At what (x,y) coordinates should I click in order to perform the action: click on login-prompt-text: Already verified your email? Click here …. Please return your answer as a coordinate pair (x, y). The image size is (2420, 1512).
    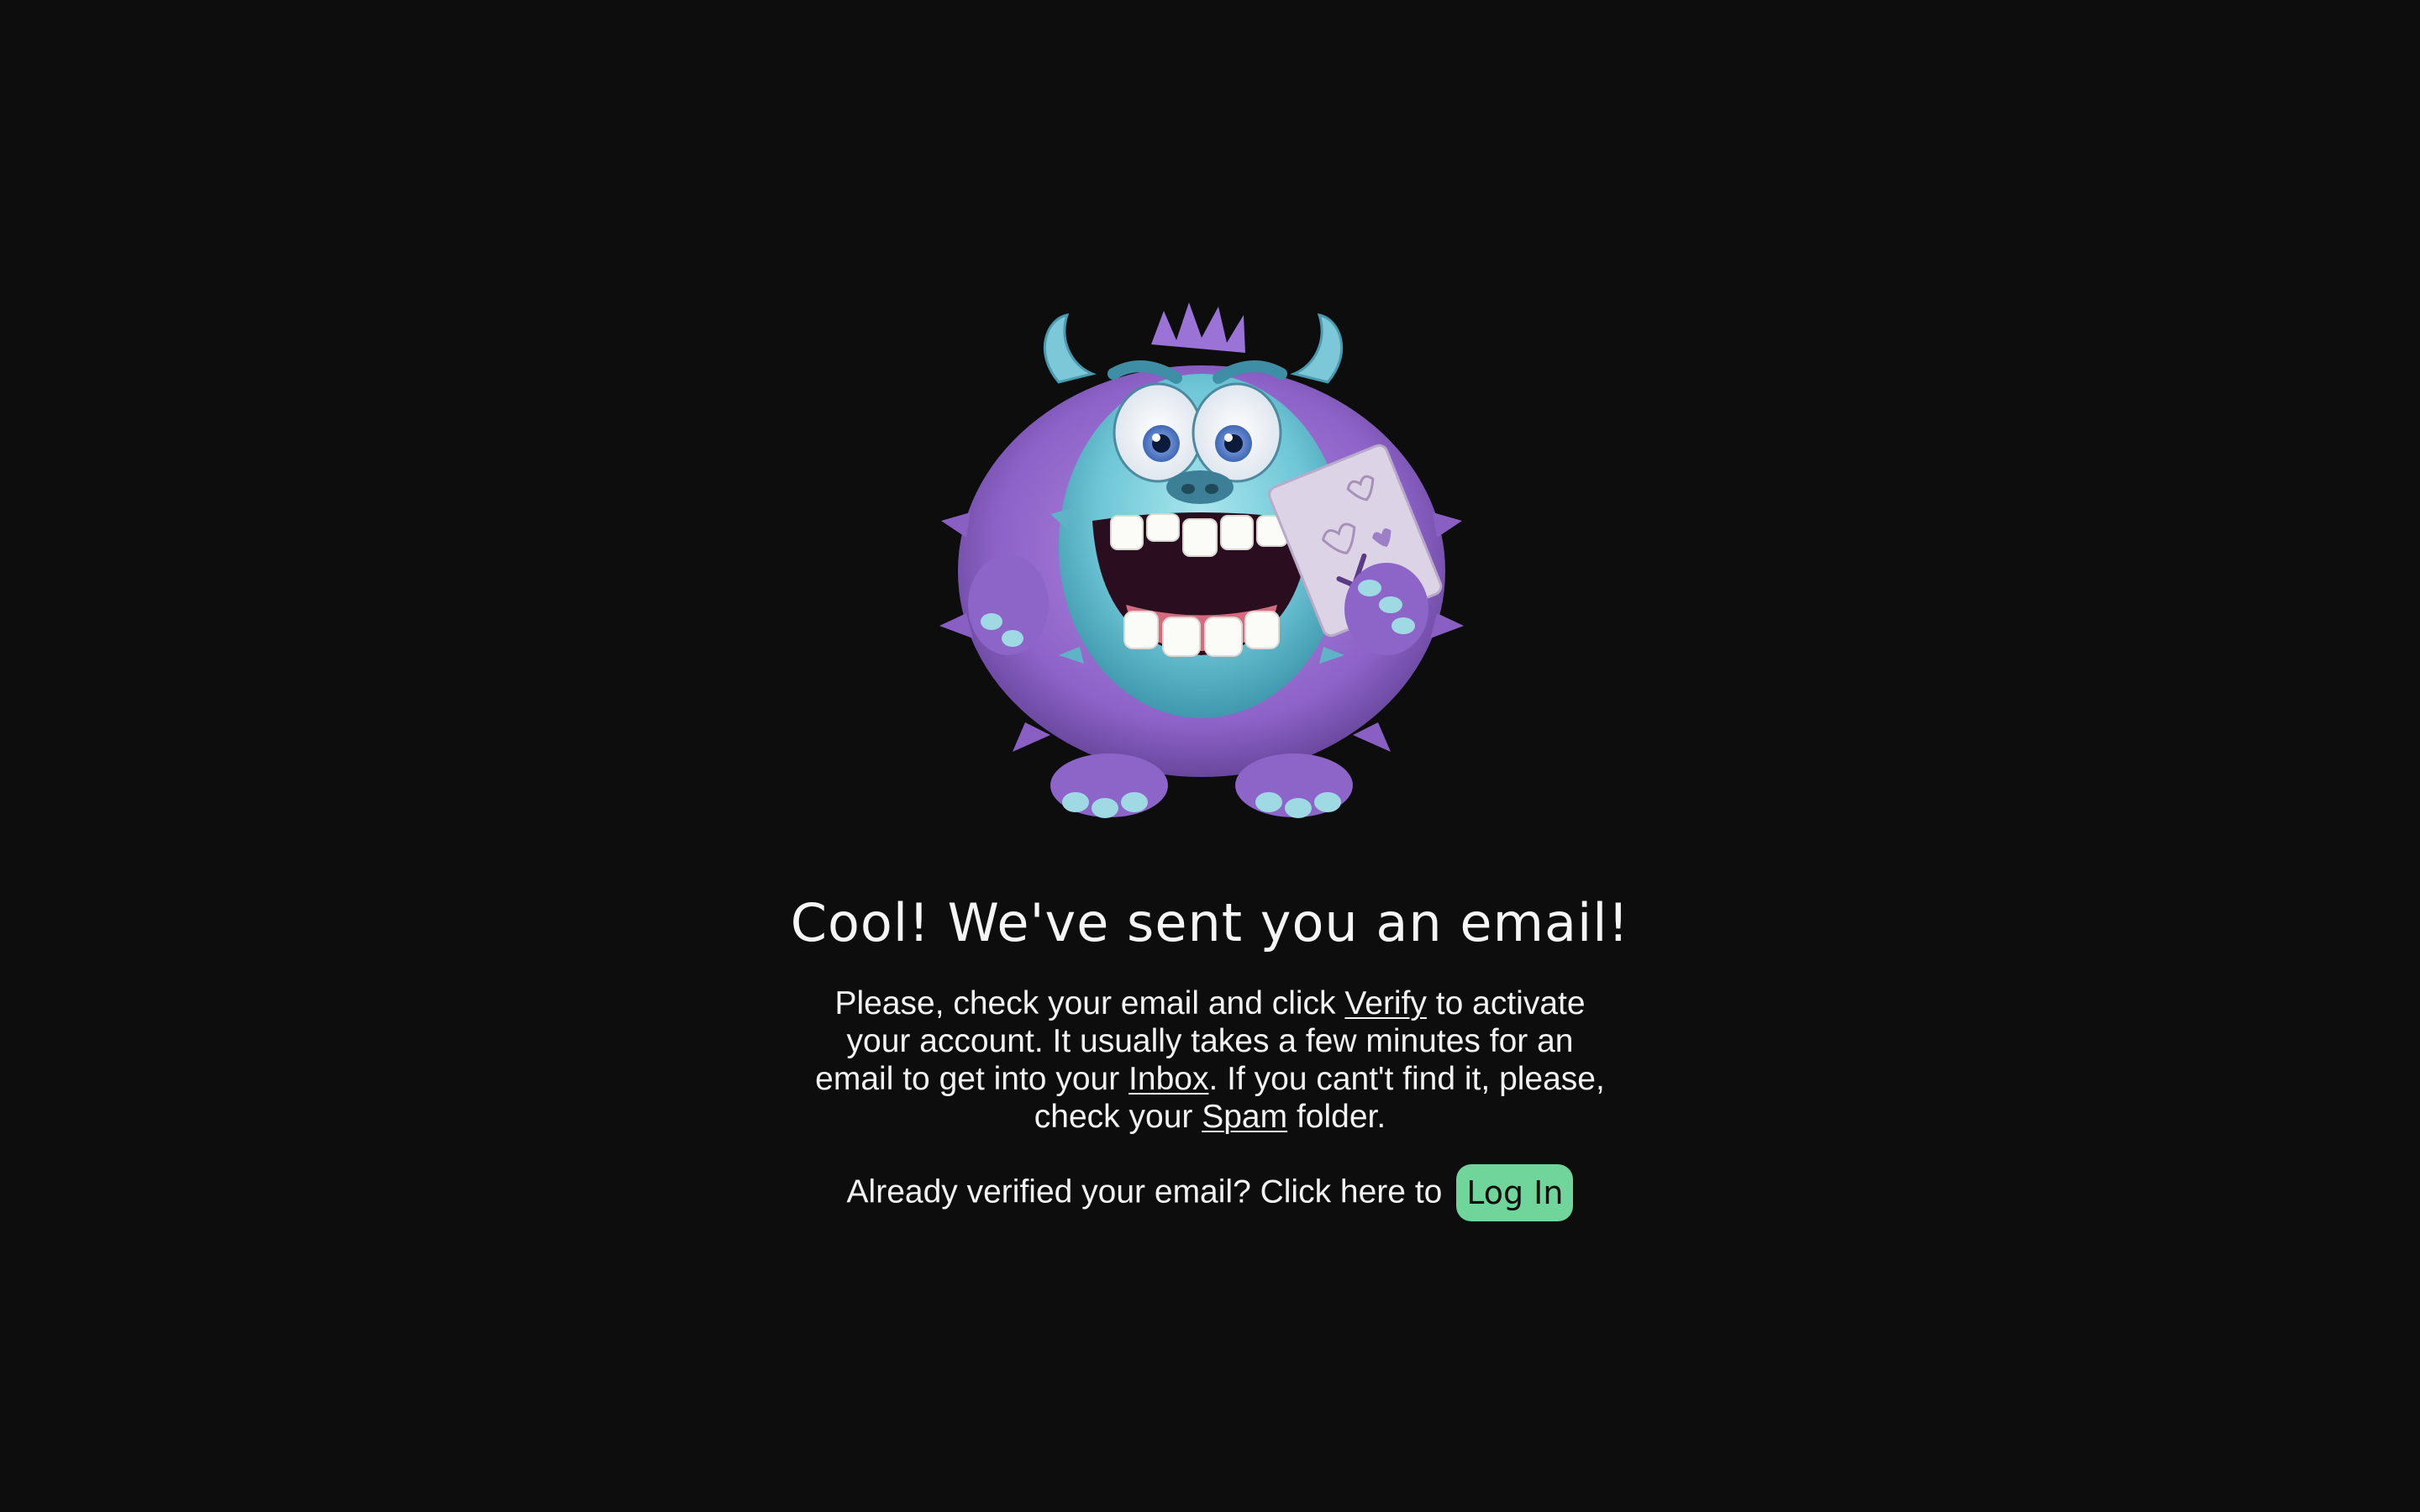
    Looking at the image, I should click on (1144, 1191).